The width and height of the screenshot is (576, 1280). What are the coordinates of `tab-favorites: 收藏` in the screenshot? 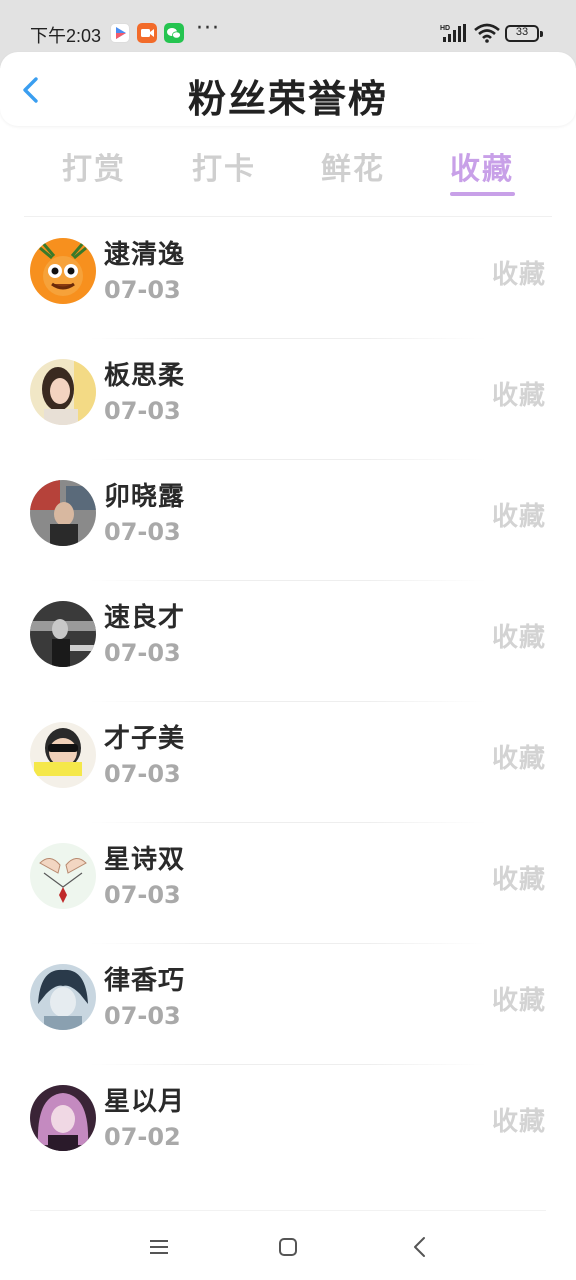 It's located at (482, 166).